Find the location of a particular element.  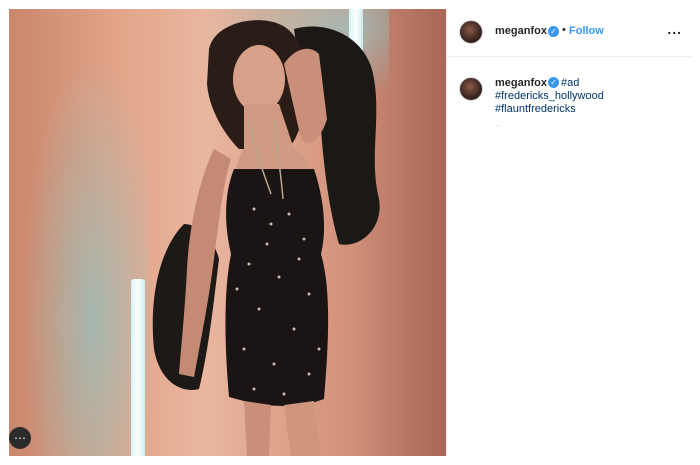

hashtag-link: #ad is located at coordinates (570, 83).